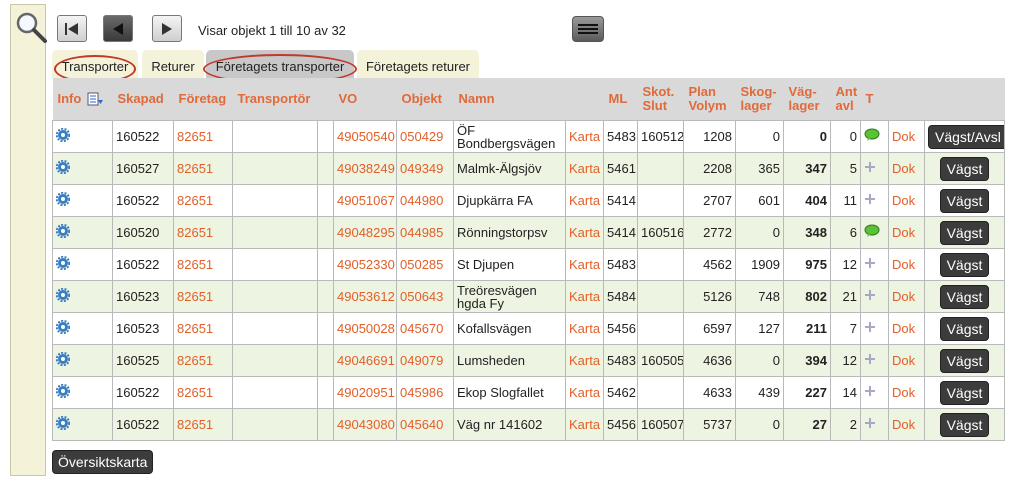  Describe the element at coordinates (418, 64) in the screenshot. I see `tab-foretagets-returer: Företagets returer` at that location.